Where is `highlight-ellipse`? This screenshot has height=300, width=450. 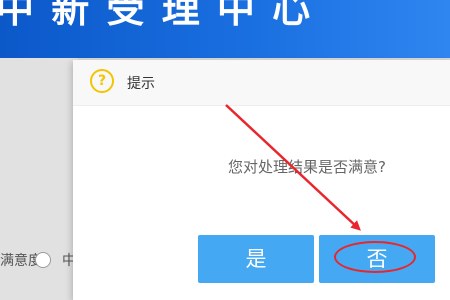
highlight-ellipse is located at coordinates (375, 257).